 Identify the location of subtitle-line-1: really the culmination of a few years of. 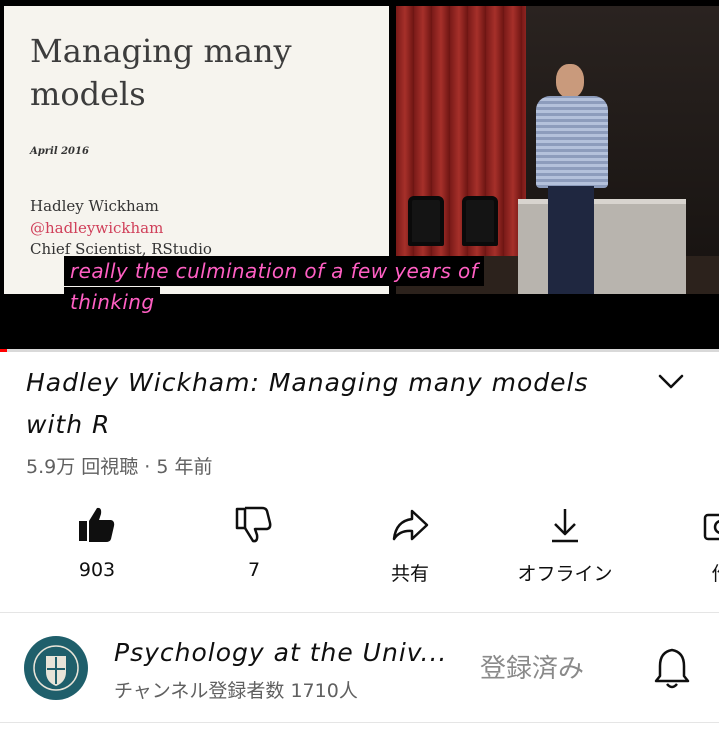
(274, 271).